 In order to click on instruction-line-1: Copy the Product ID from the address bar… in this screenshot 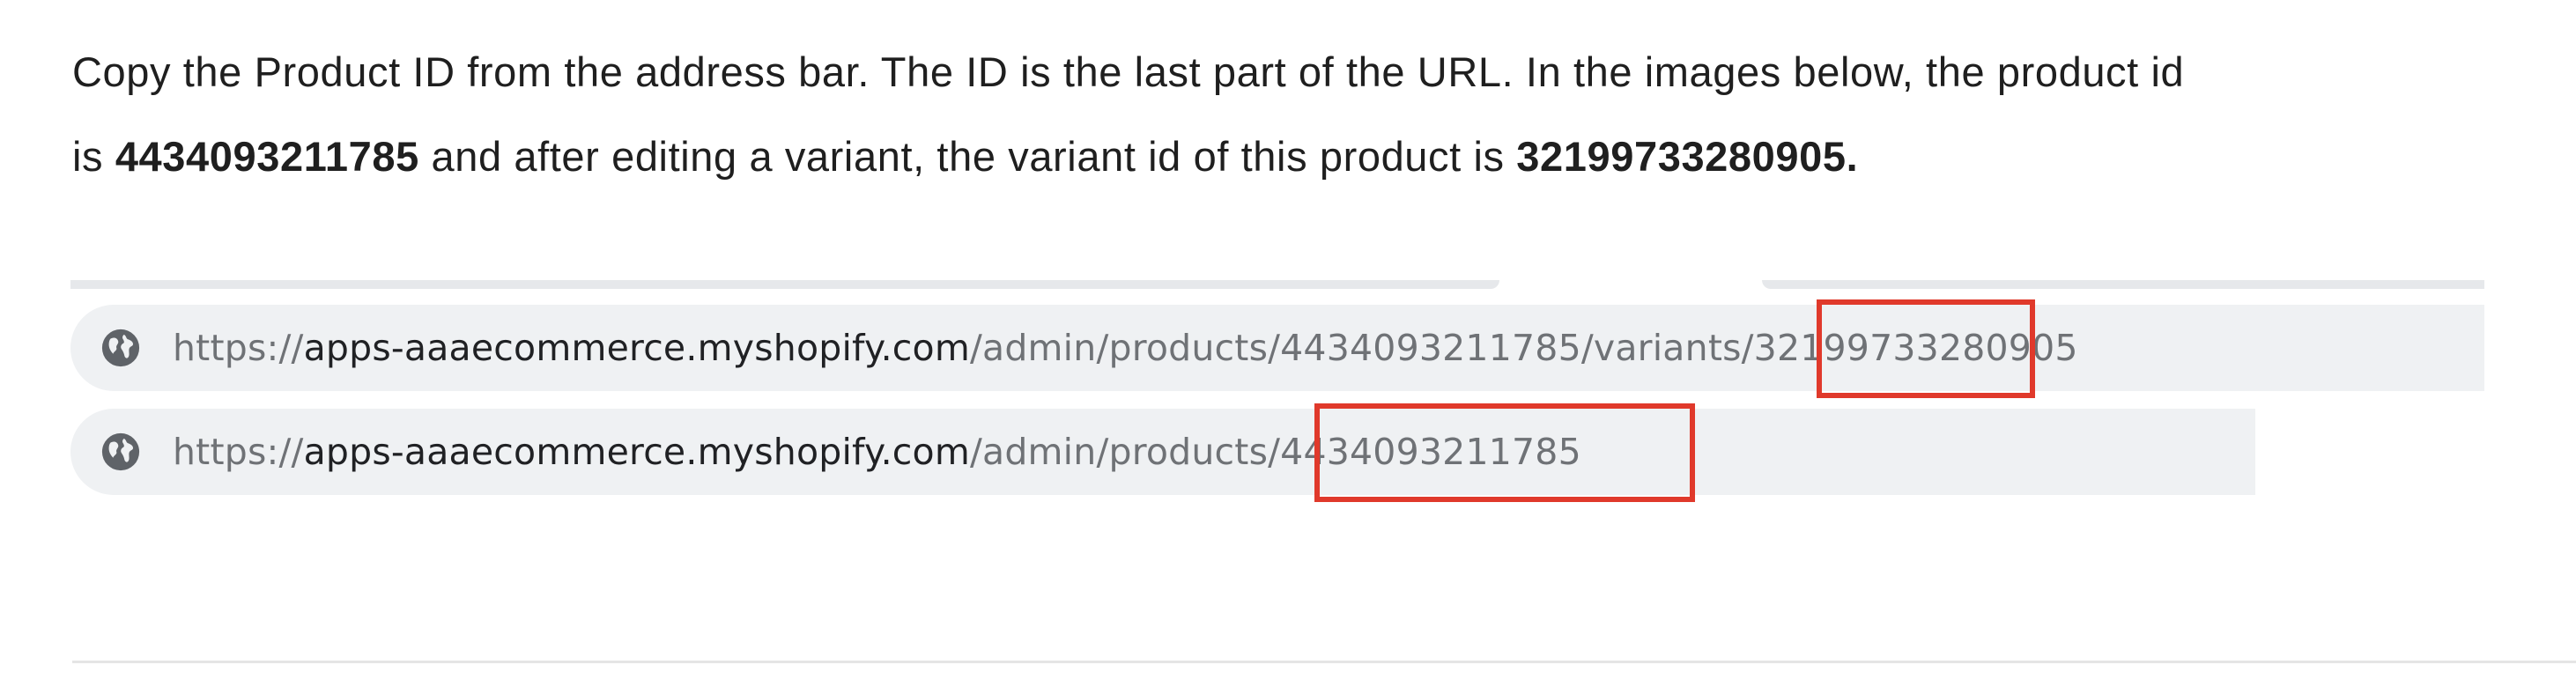, I will do `click(1128, 71)`.